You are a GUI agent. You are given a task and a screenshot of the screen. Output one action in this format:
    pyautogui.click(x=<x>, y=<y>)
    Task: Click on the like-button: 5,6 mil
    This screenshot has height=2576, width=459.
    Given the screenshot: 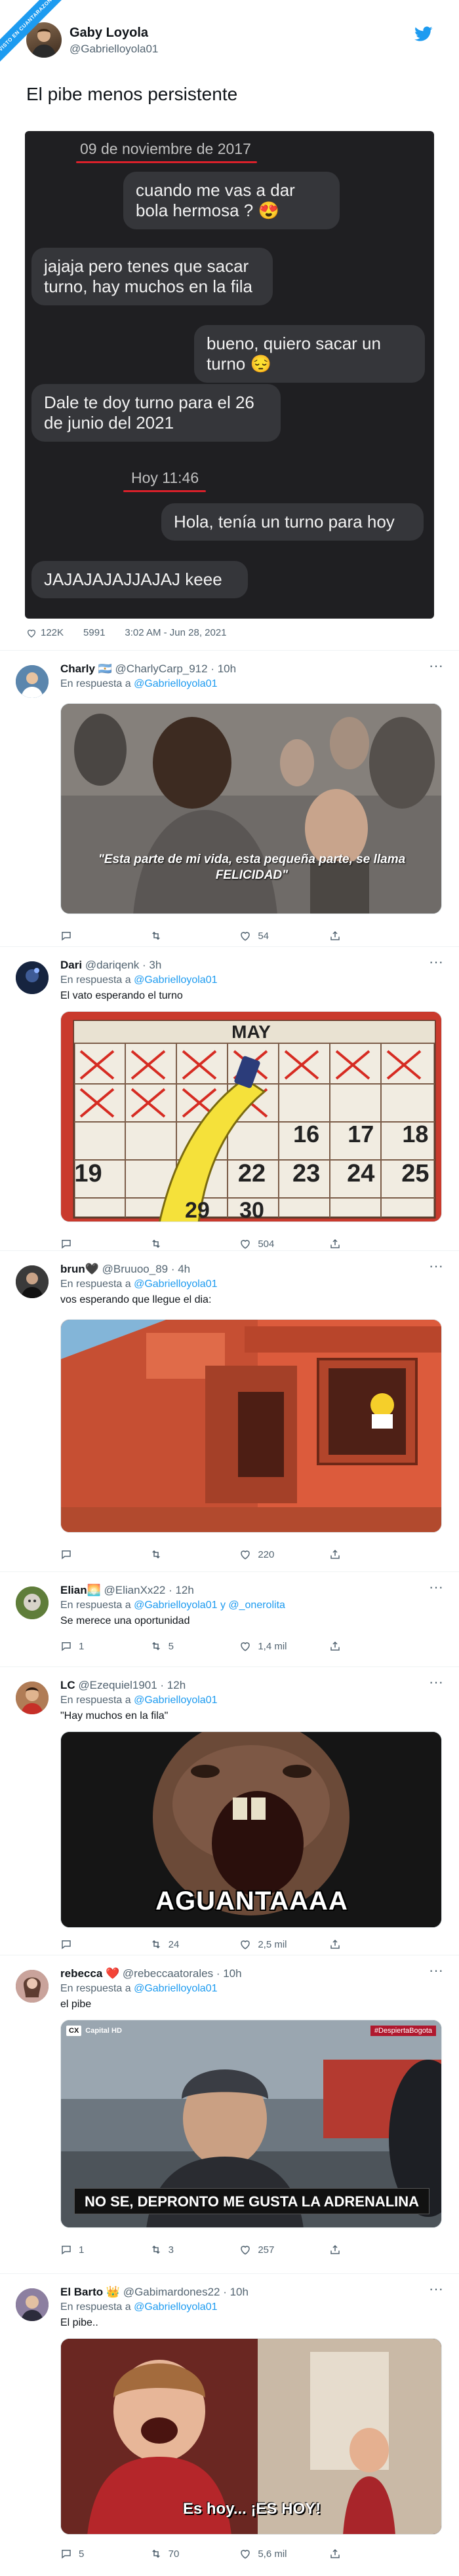 What is the action you would take?
    pyautogui.click(x=268, y=2554)
    